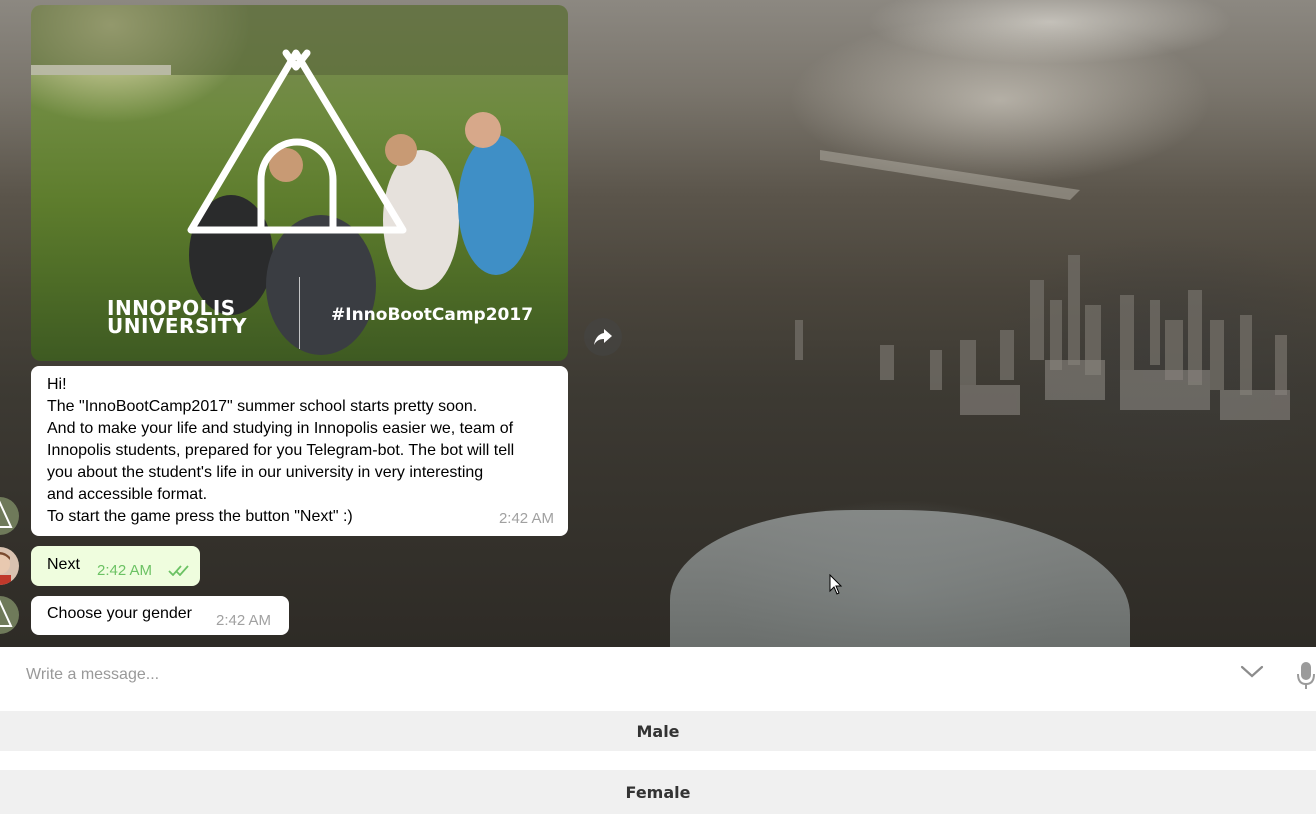  I want to click on message-text: Next, so click(63, 564).